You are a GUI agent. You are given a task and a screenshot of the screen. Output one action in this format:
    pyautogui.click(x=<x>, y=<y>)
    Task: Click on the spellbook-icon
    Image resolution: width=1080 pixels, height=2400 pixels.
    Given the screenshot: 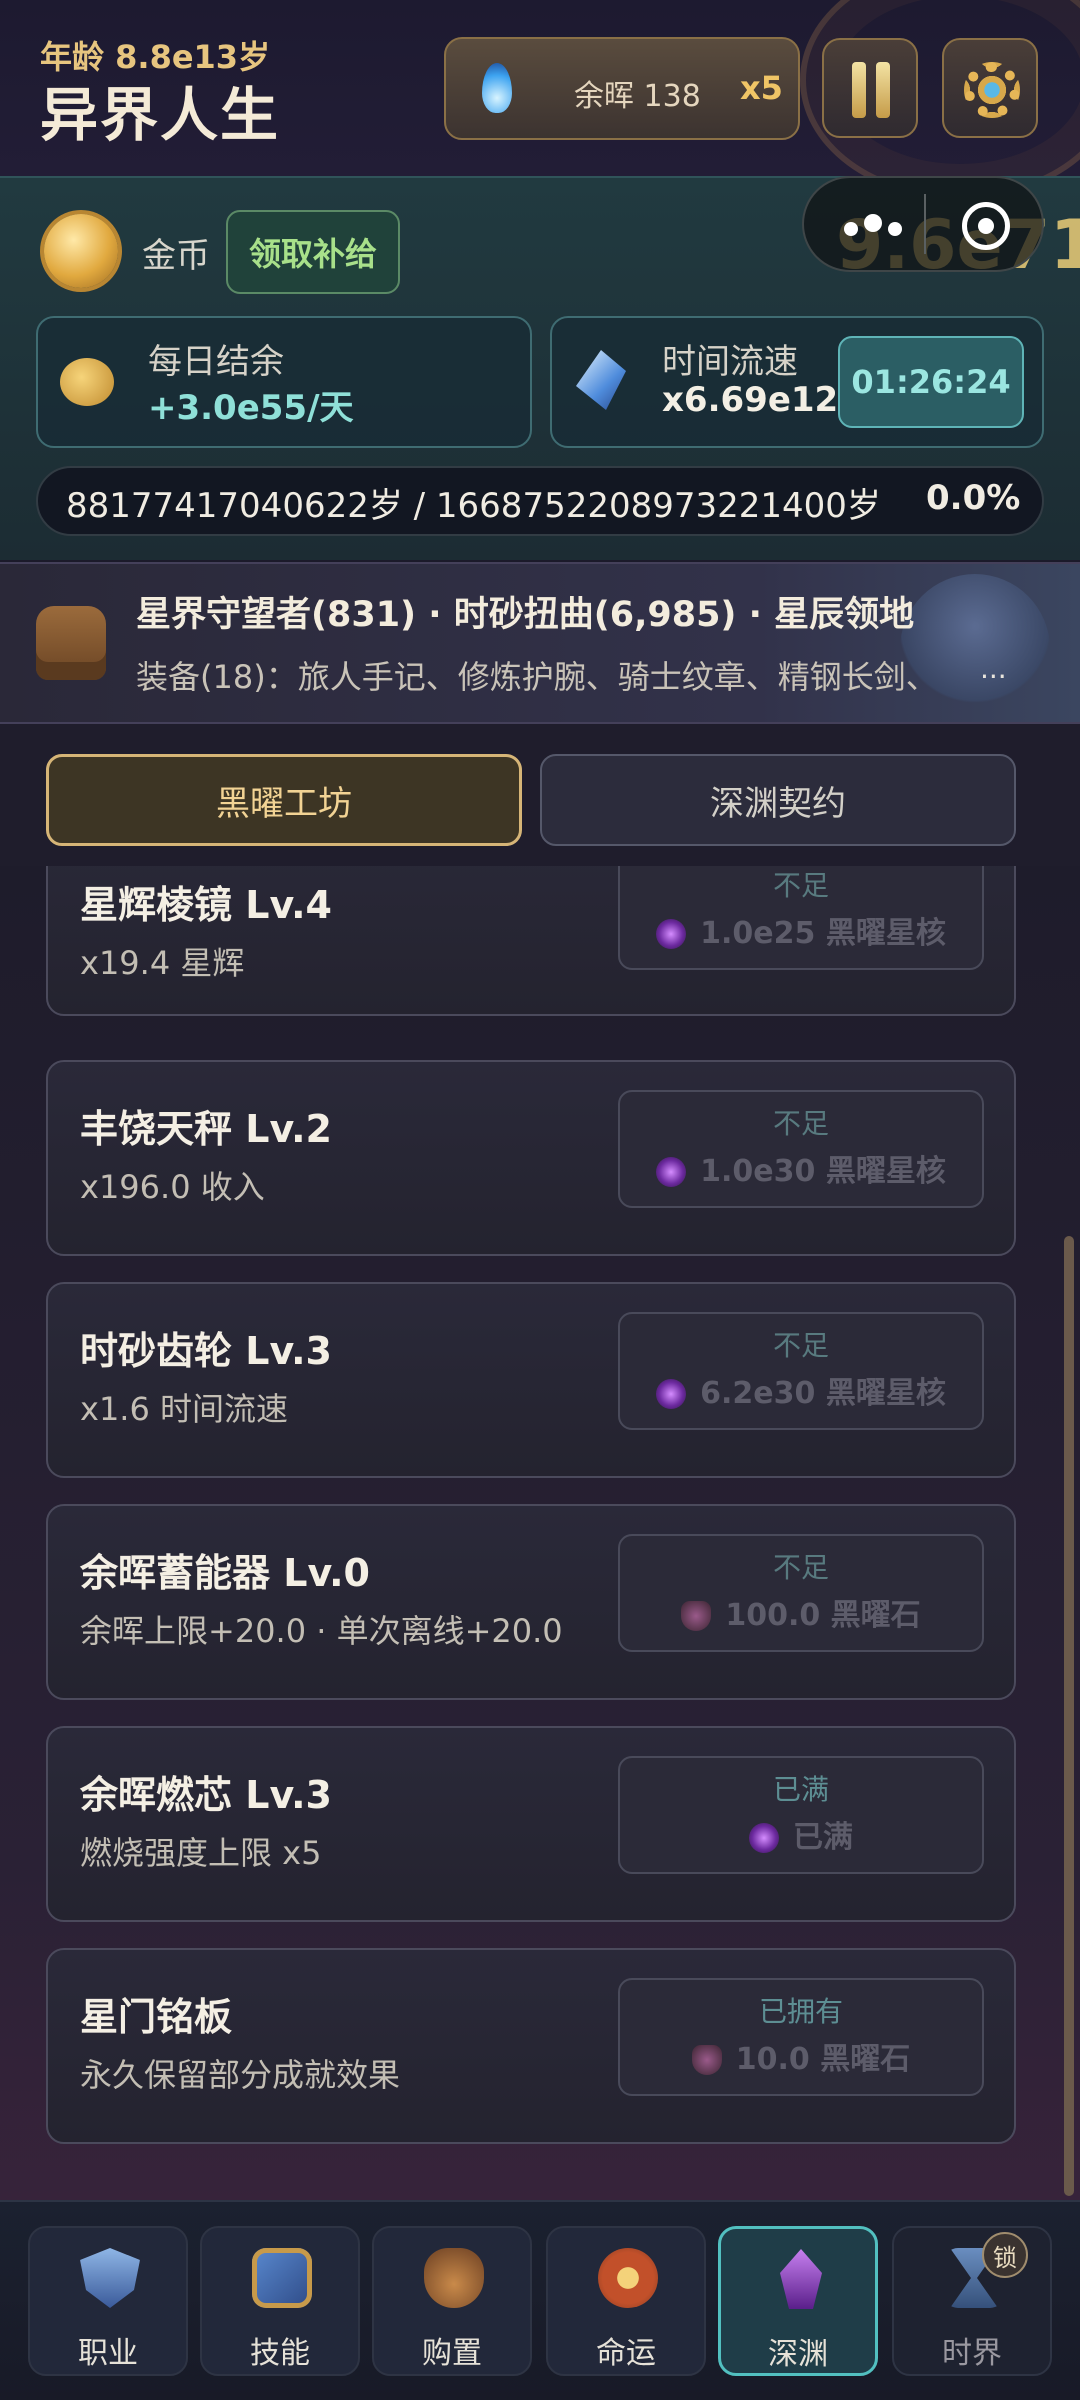 What is the action you would take?
    pyautogui.click(x=282, y=2278)
    